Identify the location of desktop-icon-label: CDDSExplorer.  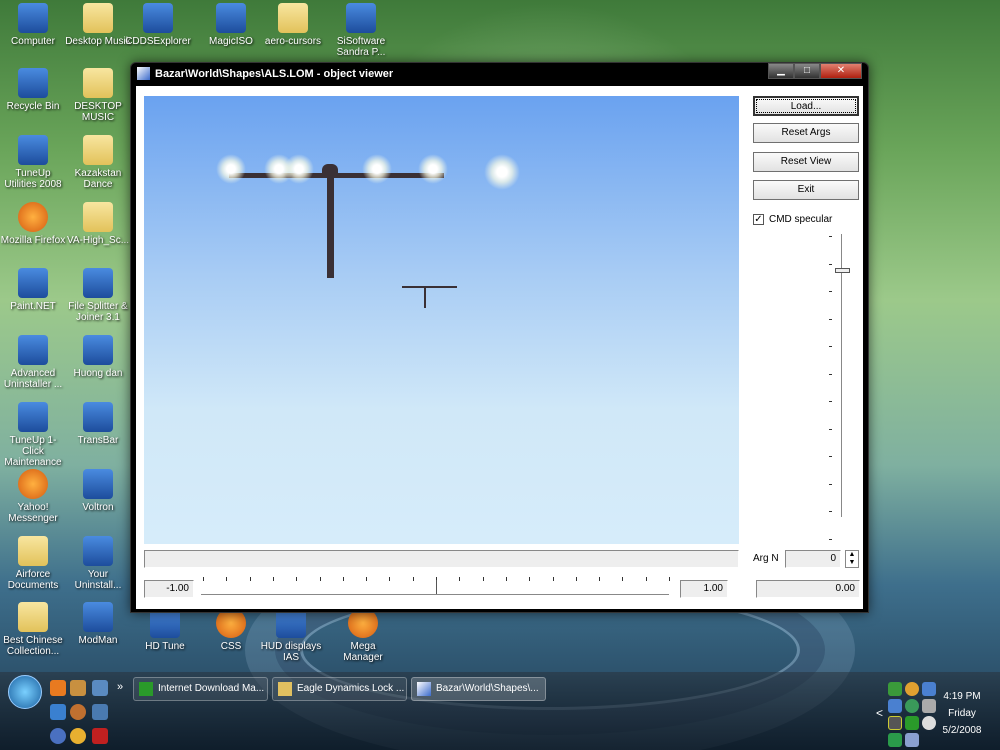
(158, 41).